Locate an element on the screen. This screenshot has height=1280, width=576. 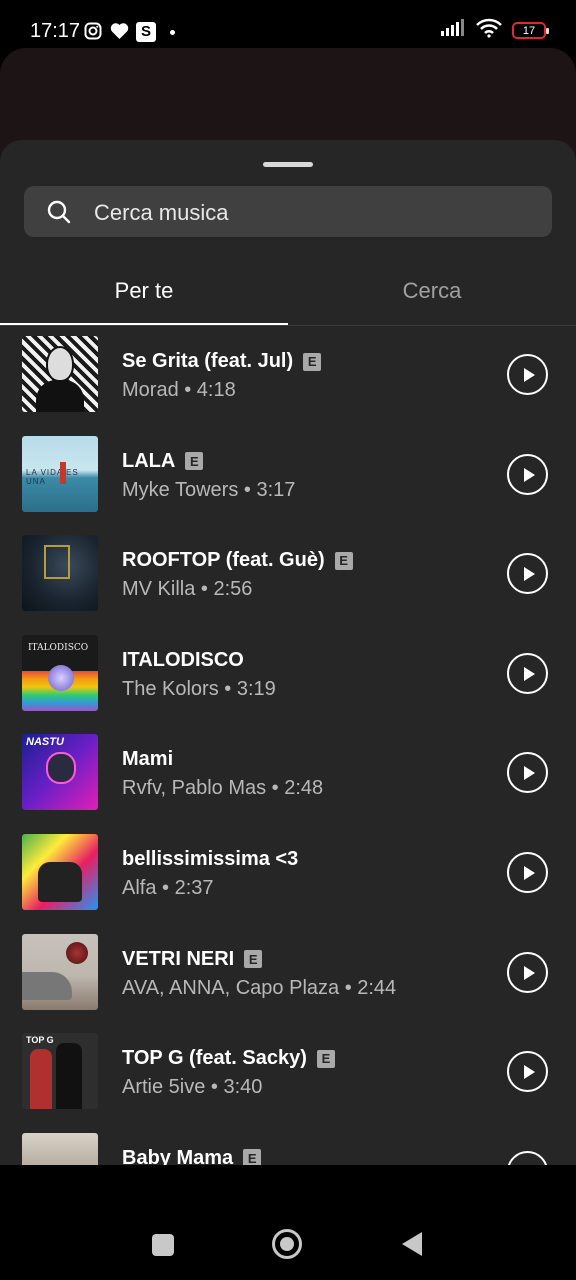
battery-level: 17 is located at coordinates (529, 30).